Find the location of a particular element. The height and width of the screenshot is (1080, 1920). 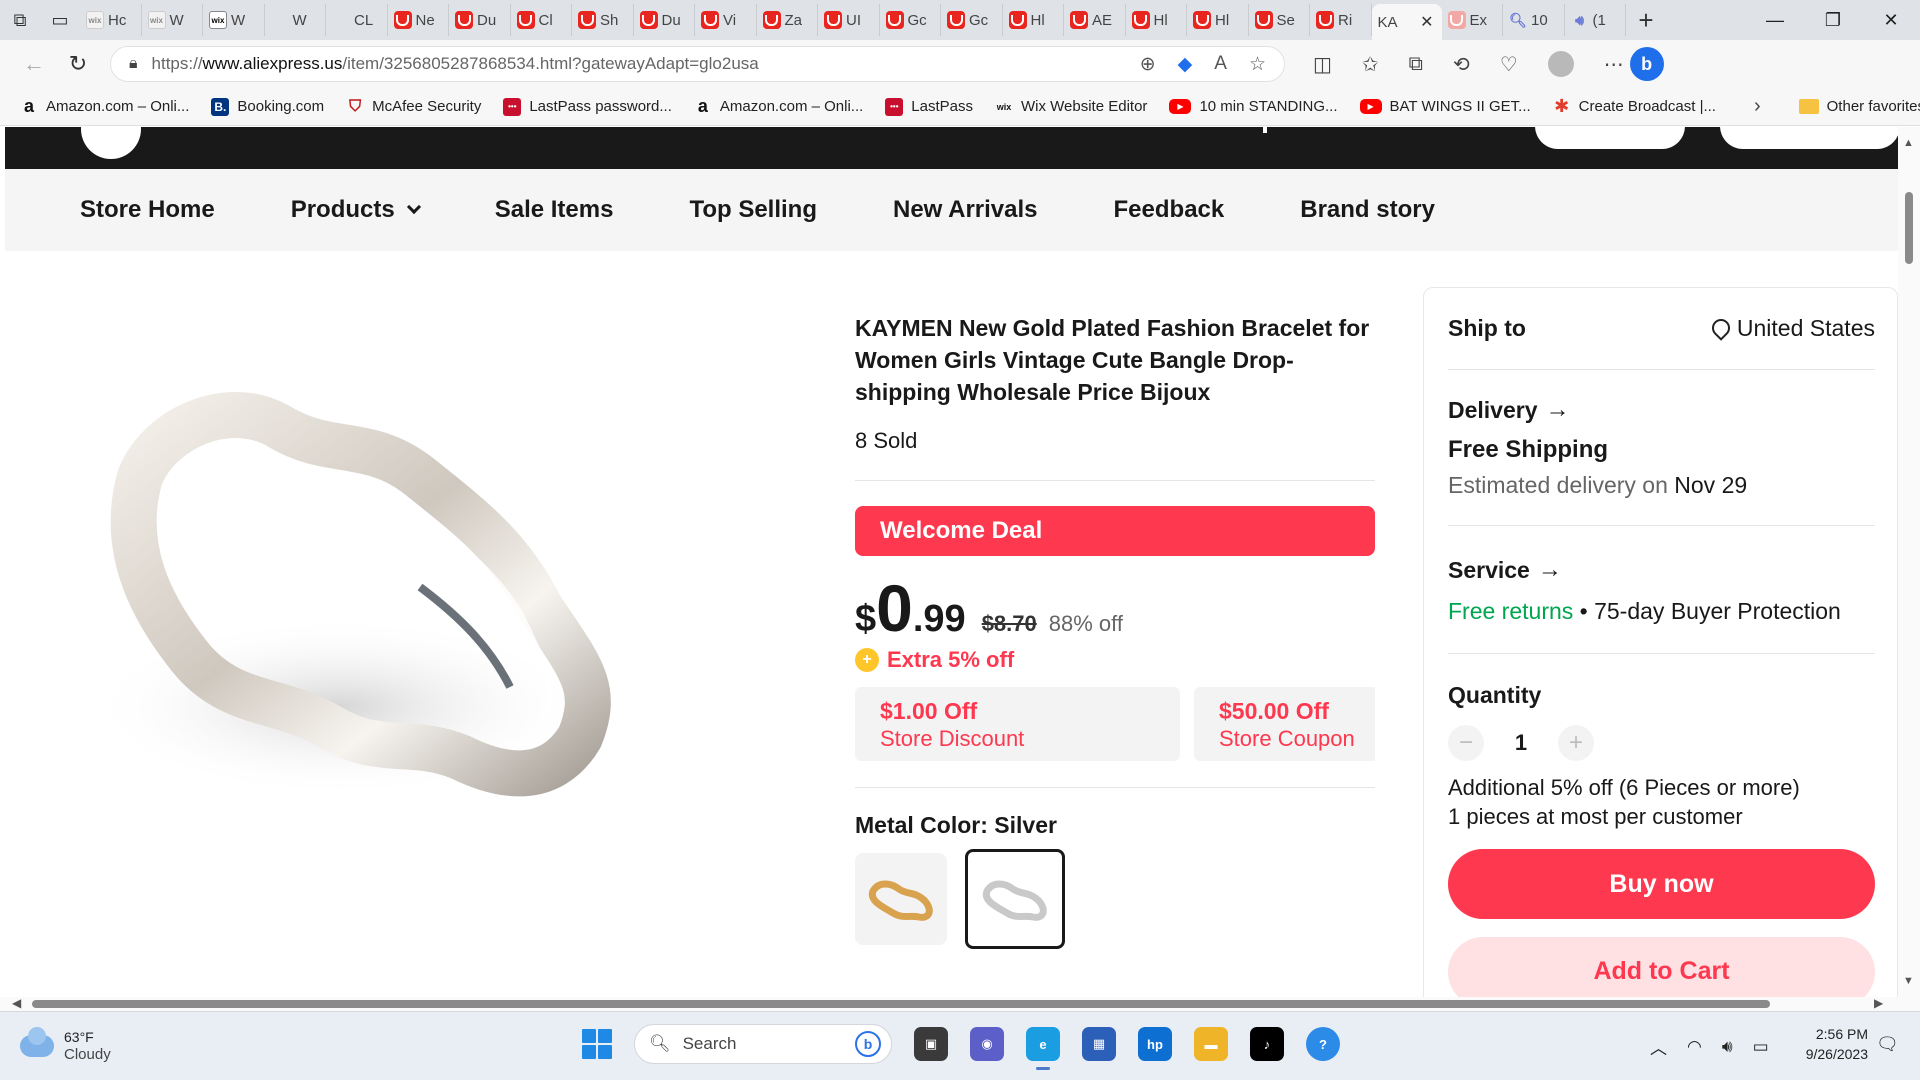

buy-now-button: Buy now is located at coordinates (1661, 884).